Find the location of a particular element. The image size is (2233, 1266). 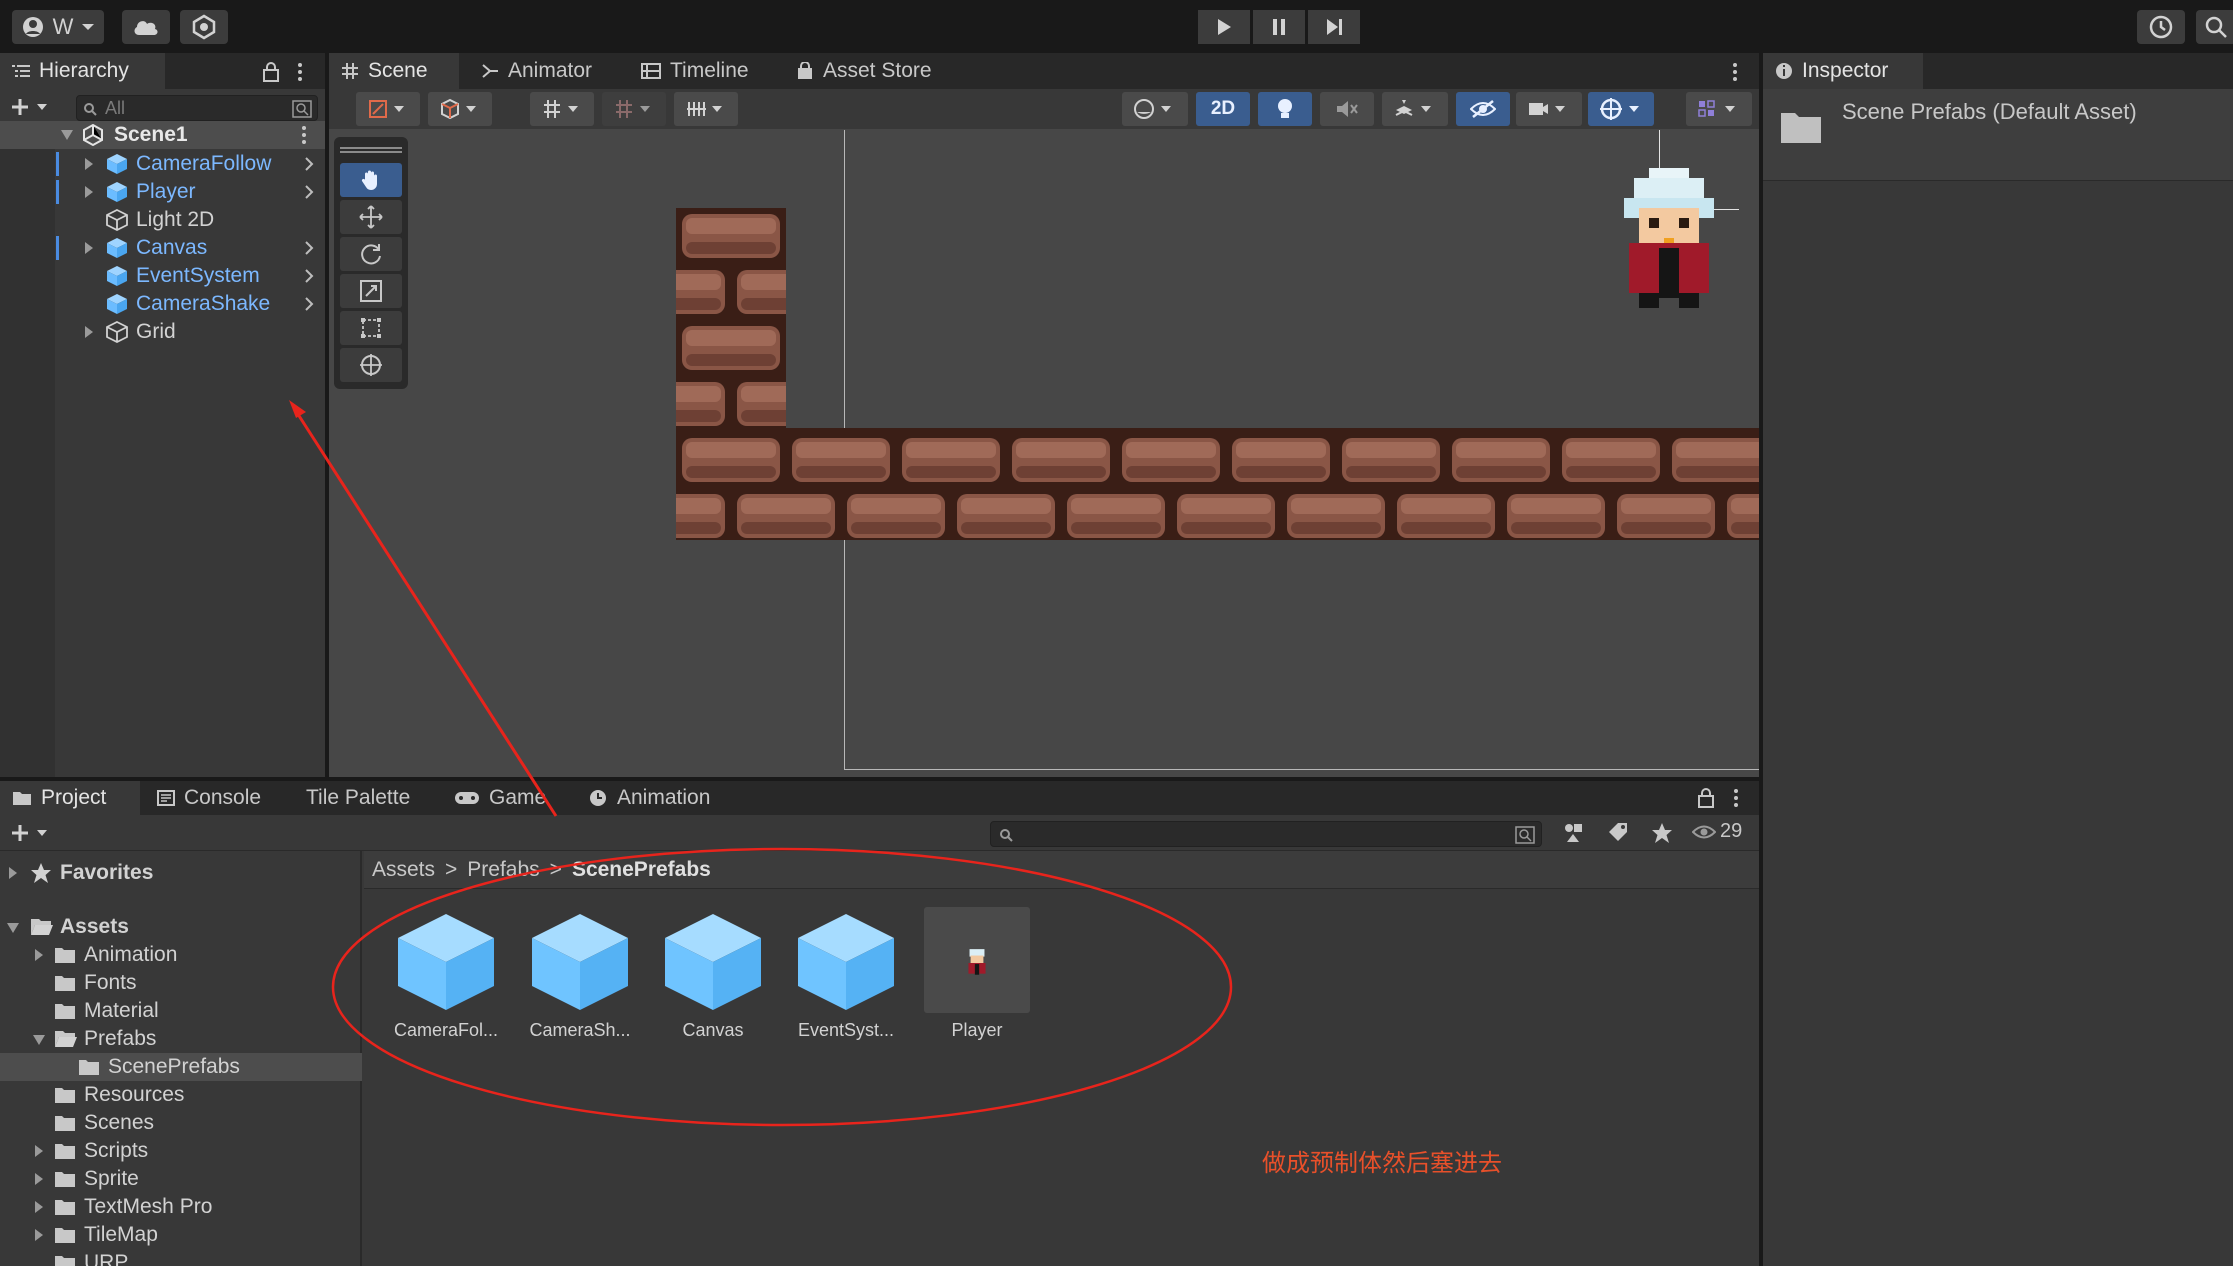

effects-button is located at coordinates (1415, 109).